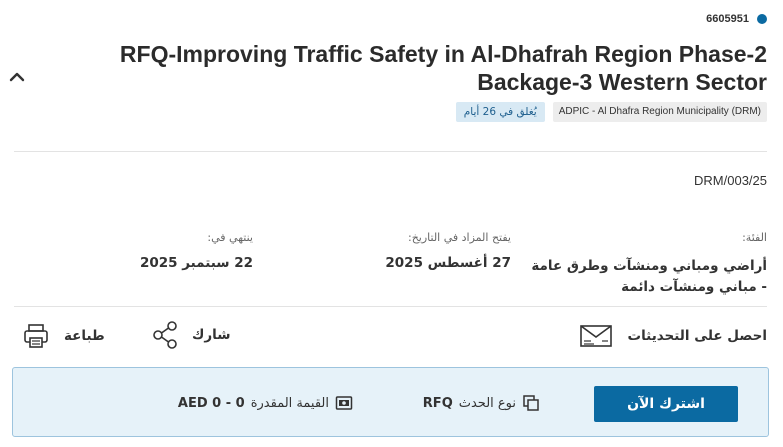 This screenshot has height=447, width=783. I want to click on event-type-icon, so click(531, 403).